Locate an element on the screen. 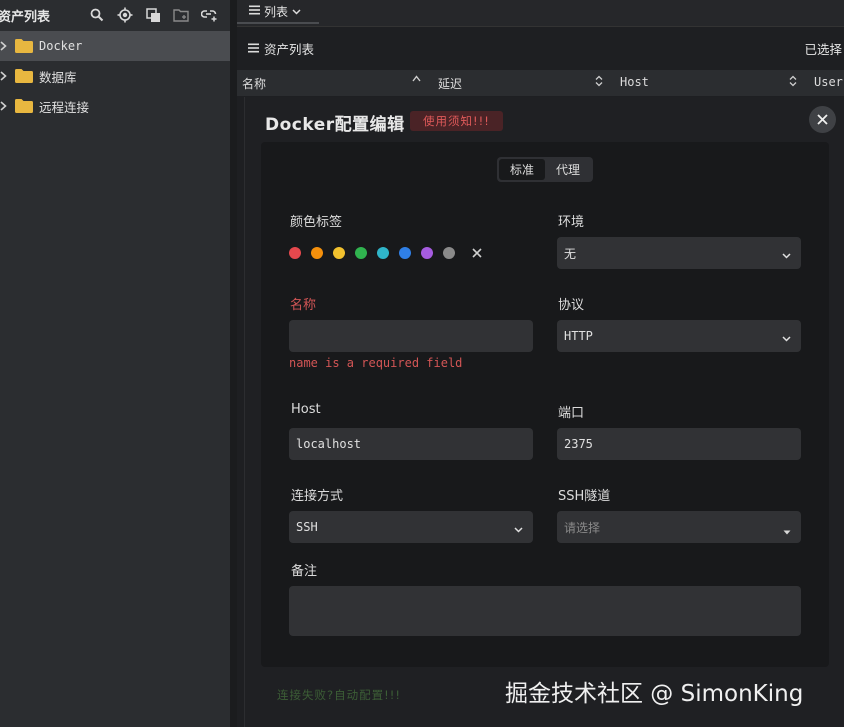 This screenshot has height=727, width=844. tree-item-remote: 远程连接 is located at coordinates (115, 106).